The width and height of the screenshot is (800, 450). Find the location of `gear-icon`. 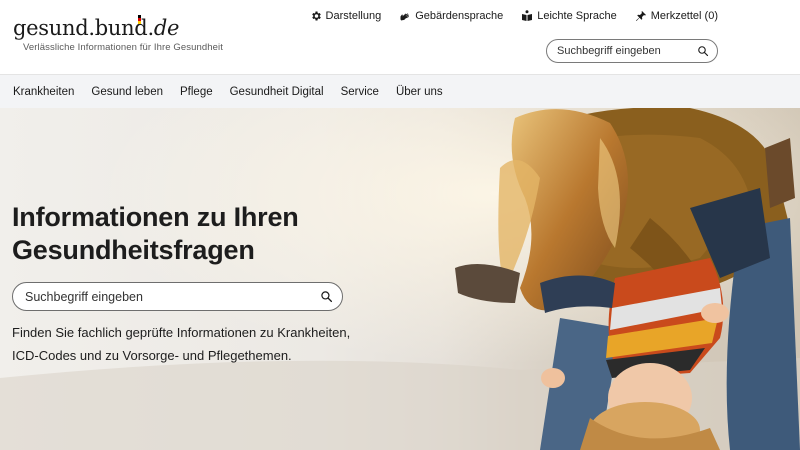

gear-icon is located at coordinates (316, 16).